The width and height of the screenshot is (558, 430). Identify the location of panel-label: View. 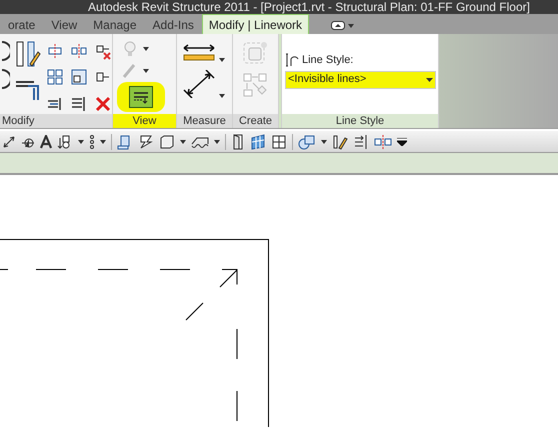
(144, 121).